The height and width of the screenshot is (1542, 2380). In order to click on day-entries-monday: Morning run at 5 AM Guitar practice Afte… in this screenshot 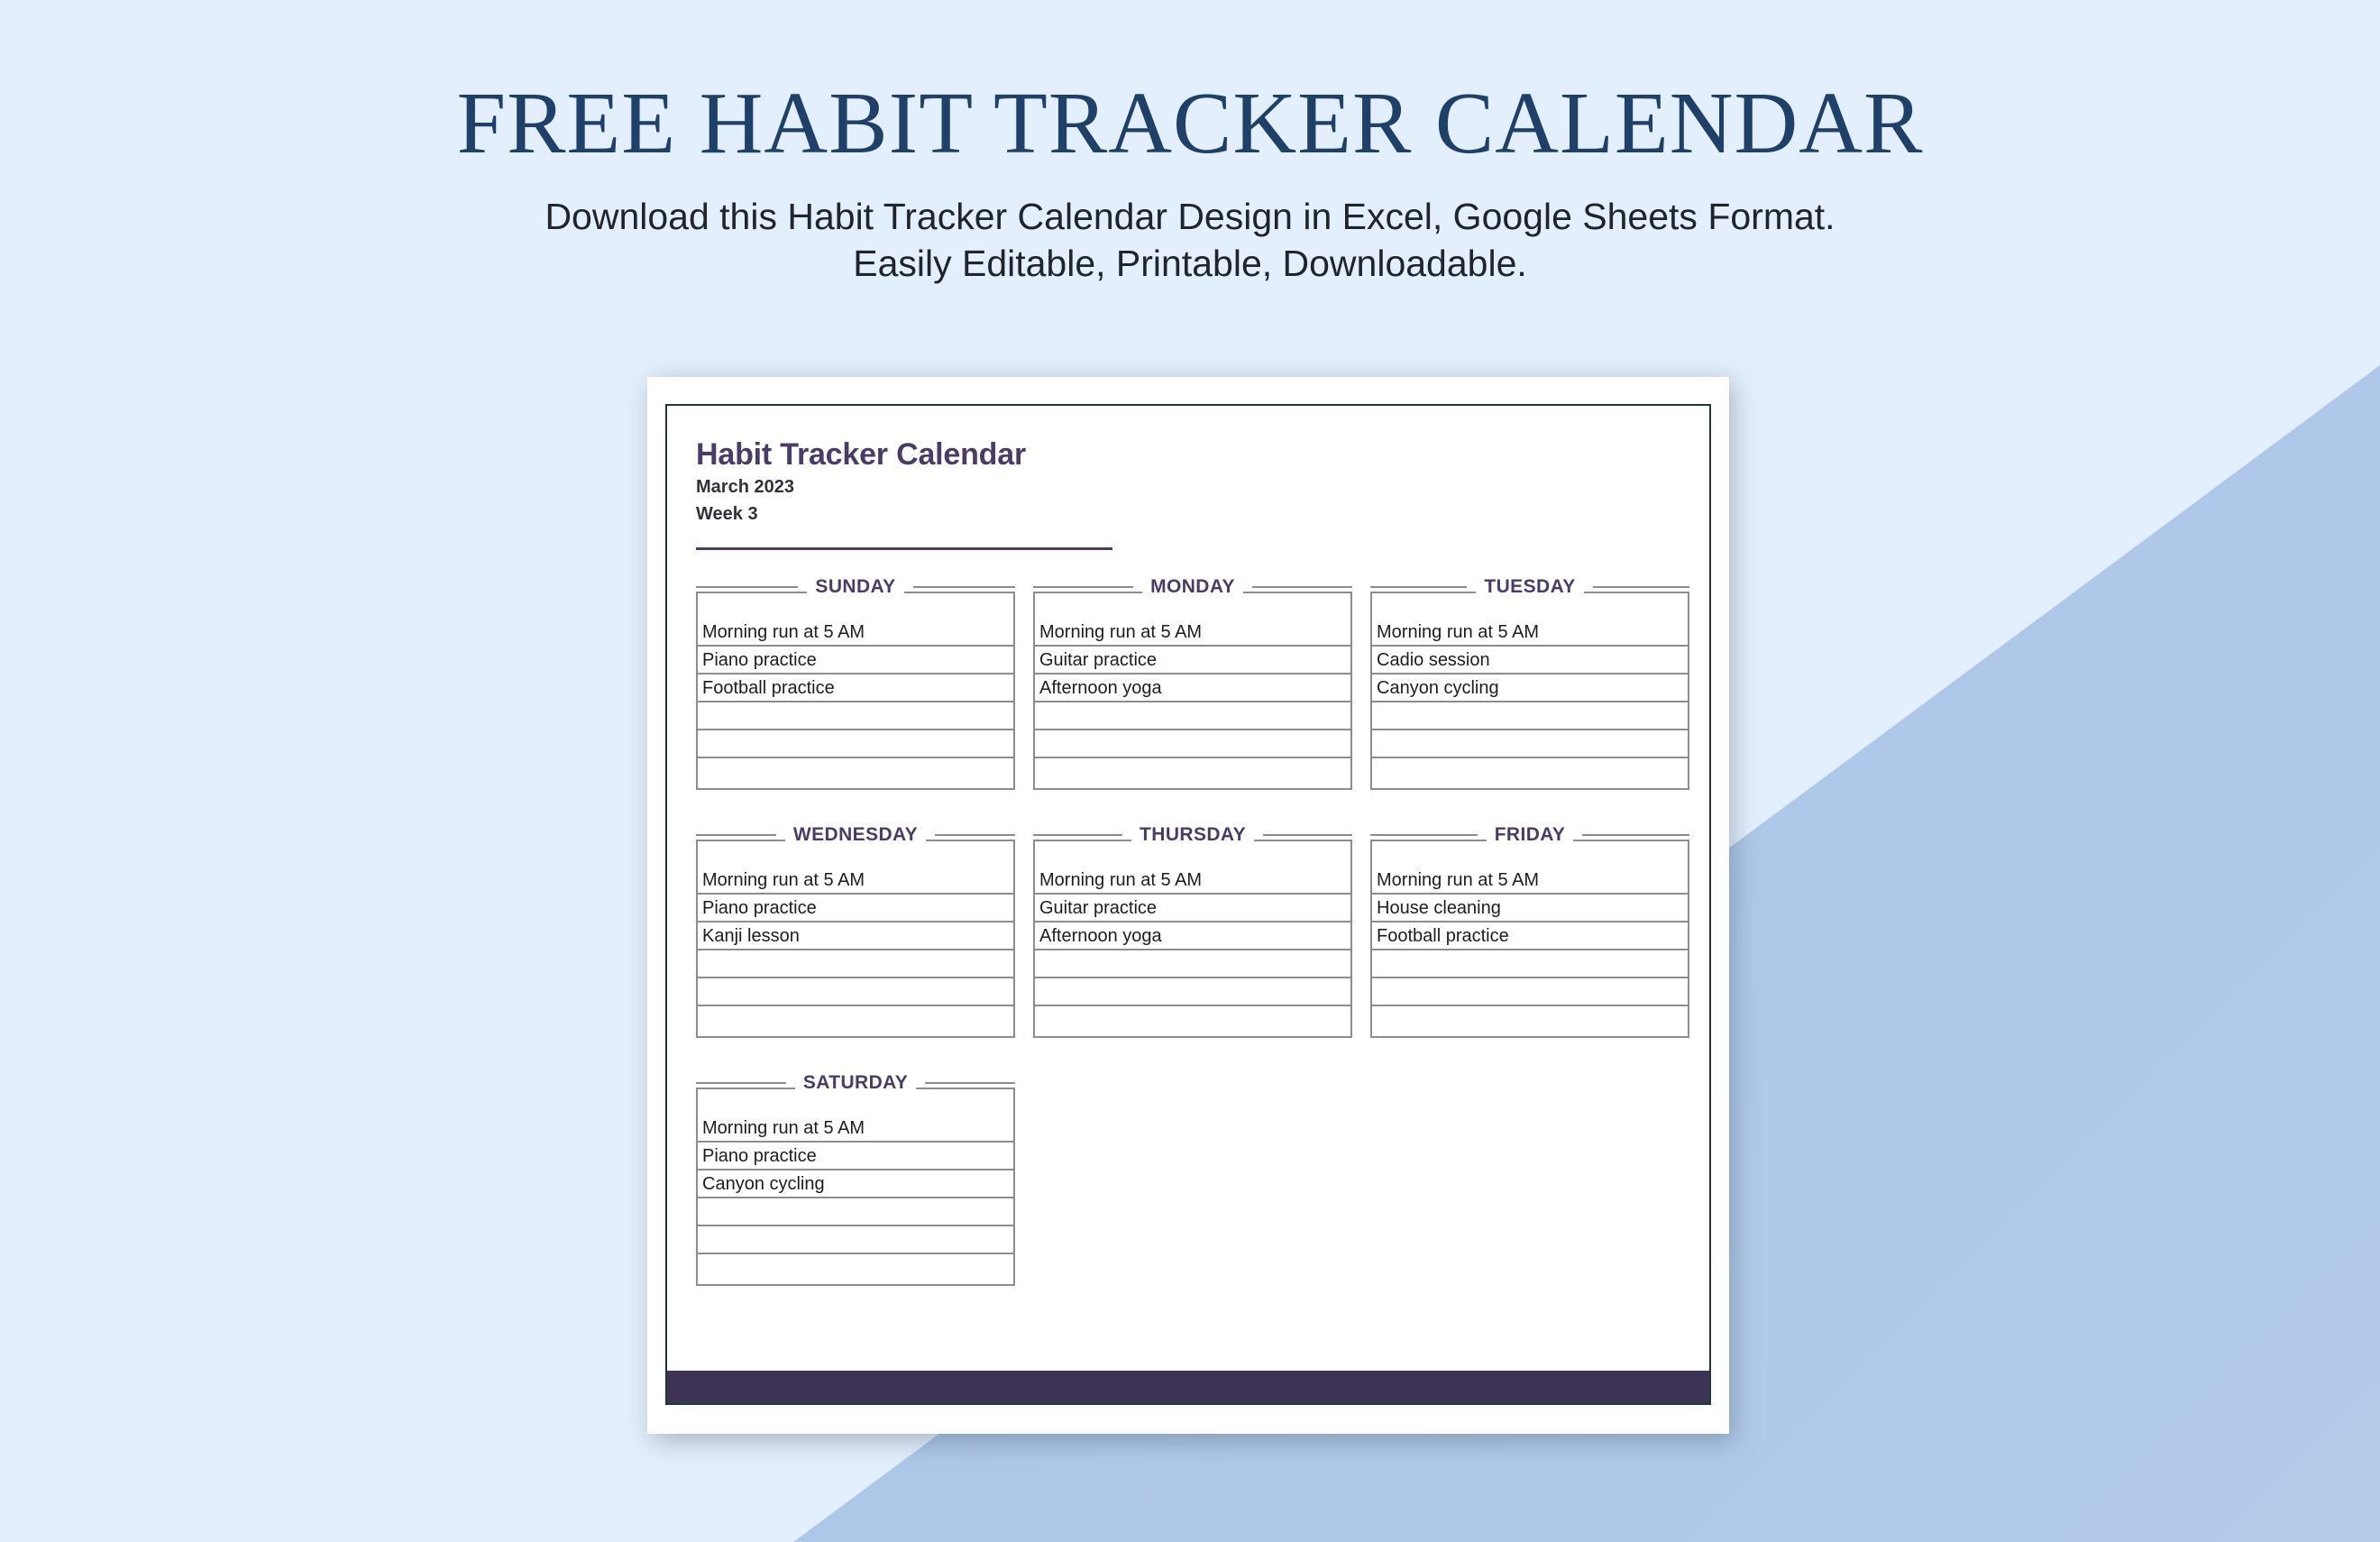, I will do `click(1192, 691)`.